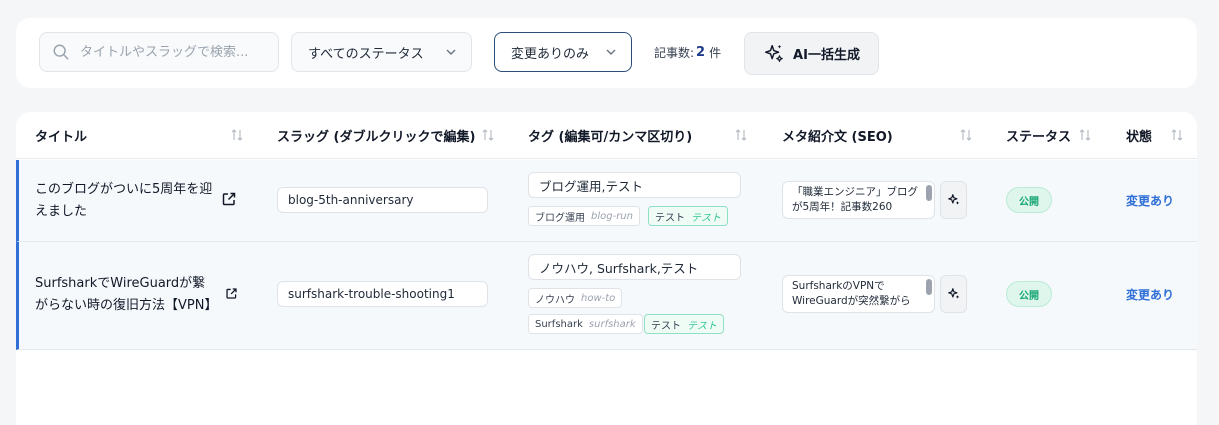  Describe the element at coordinates (701, 52) in the screenshot. I see `article-count-value: 2` at that location.